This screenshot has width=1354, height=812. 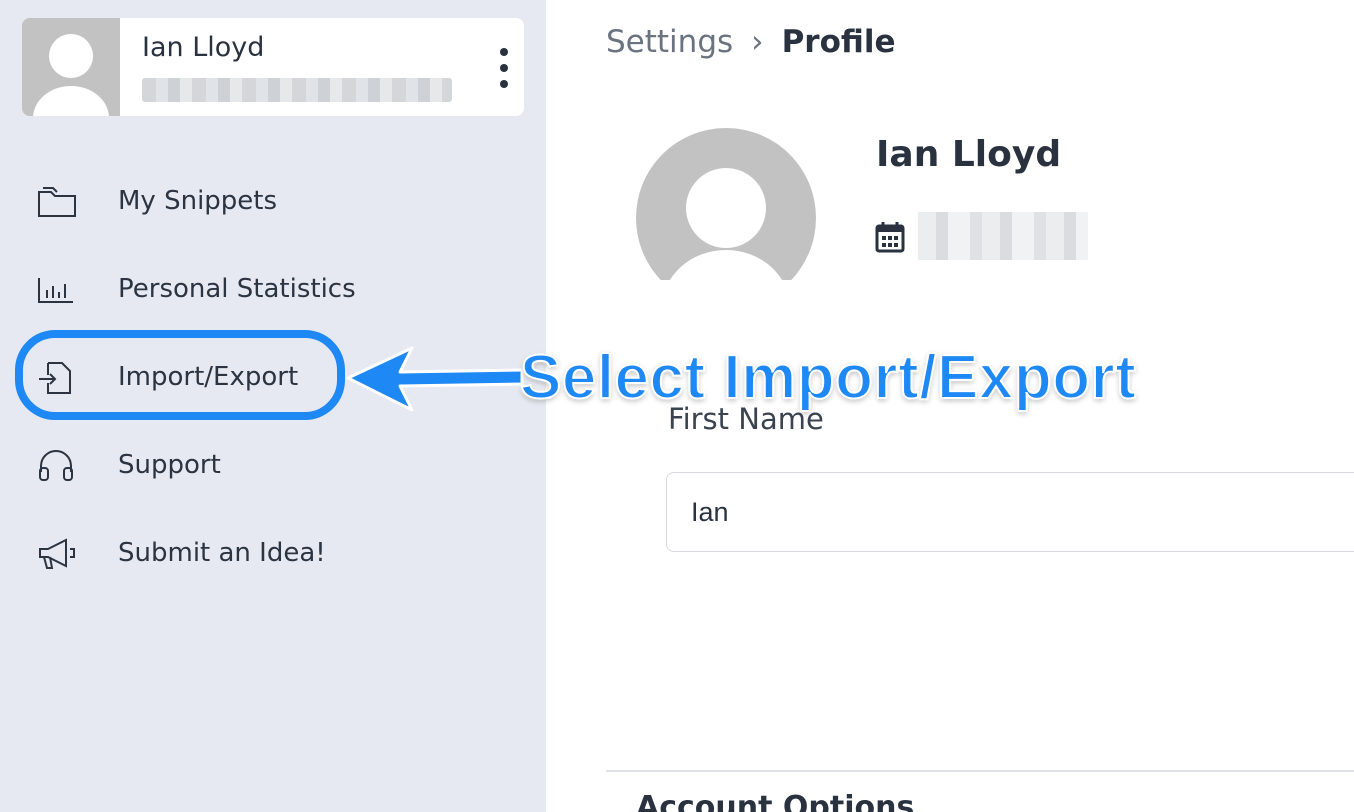 What do you see at coordinates (56, 465) in the screenshot?
I see `headphones-icon` at bounding box center [56, 465].